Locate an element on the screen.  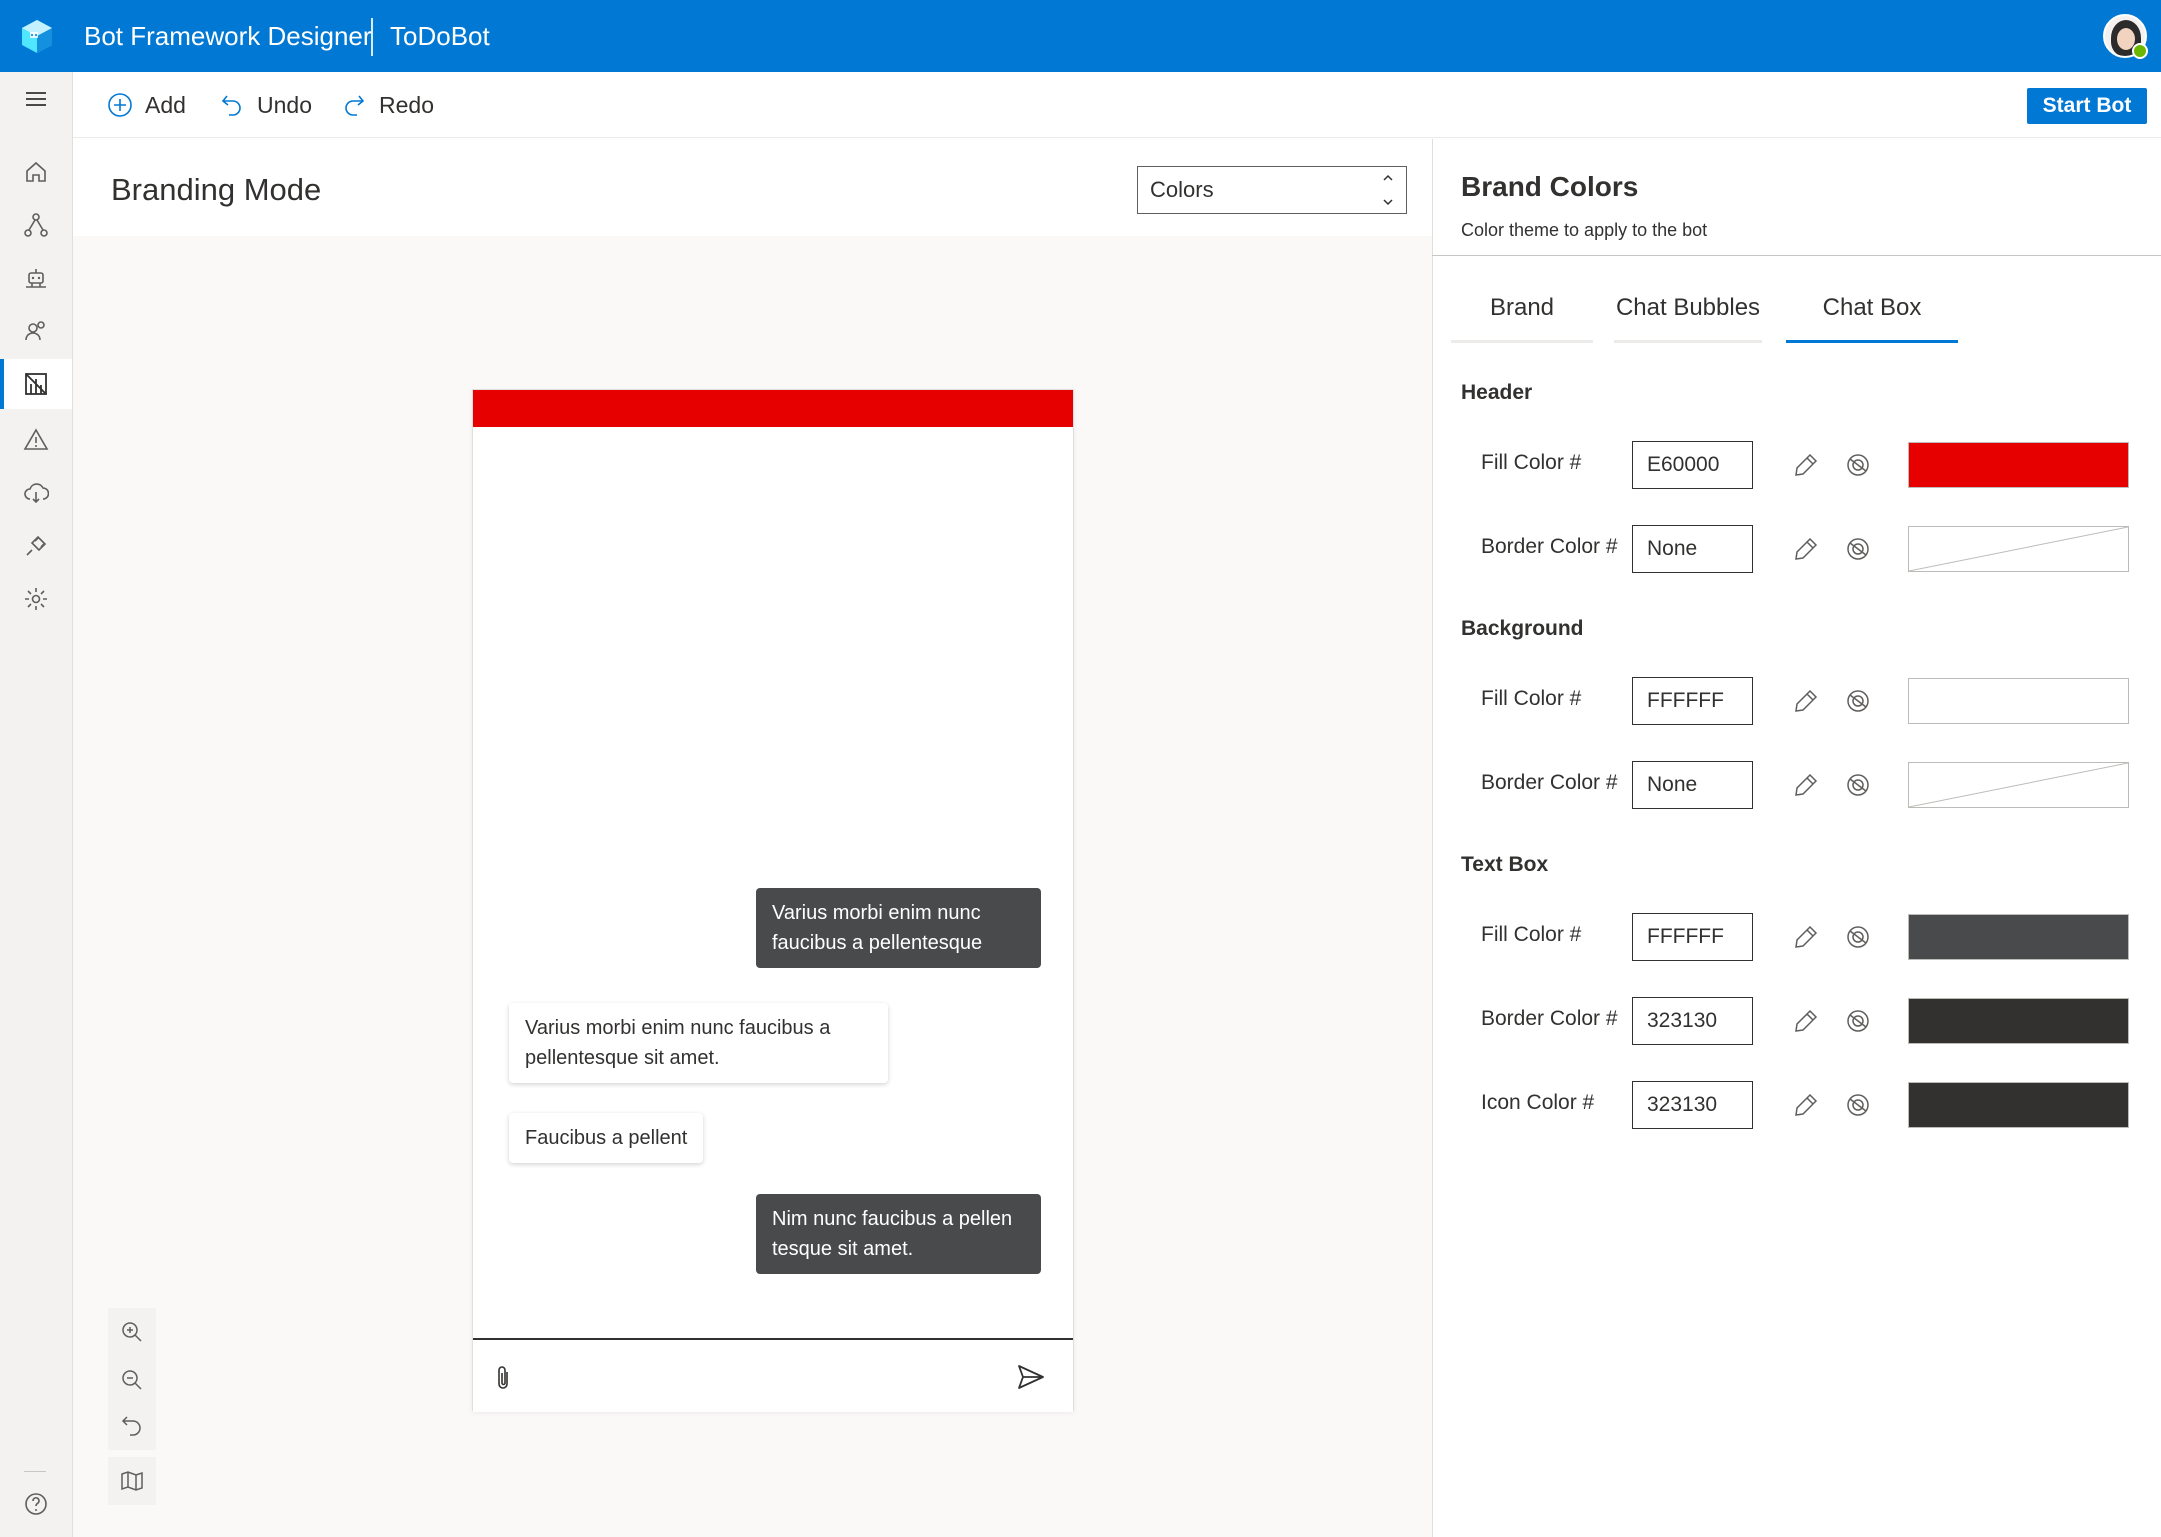
text-box-fill-swatch is located at coordinates (2018, 937).